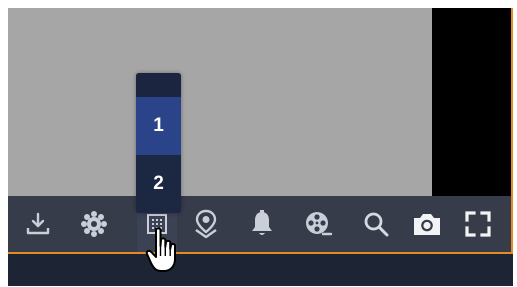 This screenshot has height=287, width=517. I want to click on alarm-button, so click(262, 224).